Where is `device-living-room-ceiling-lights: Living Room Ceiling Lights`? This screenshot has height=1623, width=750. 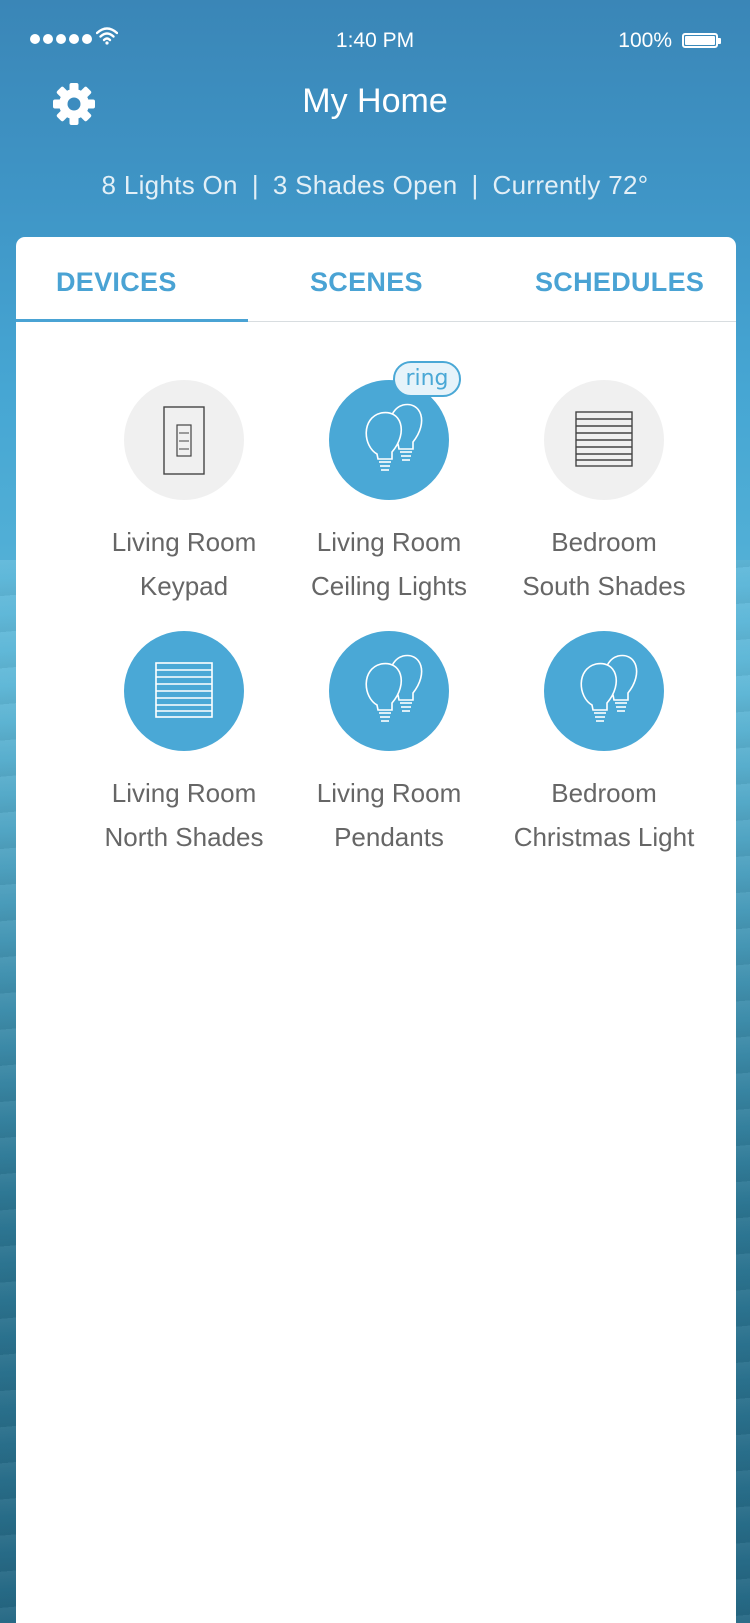
device-living-room-ceiling-lights: Living Room Ceiling Lights is located at coordinates (389, 494).